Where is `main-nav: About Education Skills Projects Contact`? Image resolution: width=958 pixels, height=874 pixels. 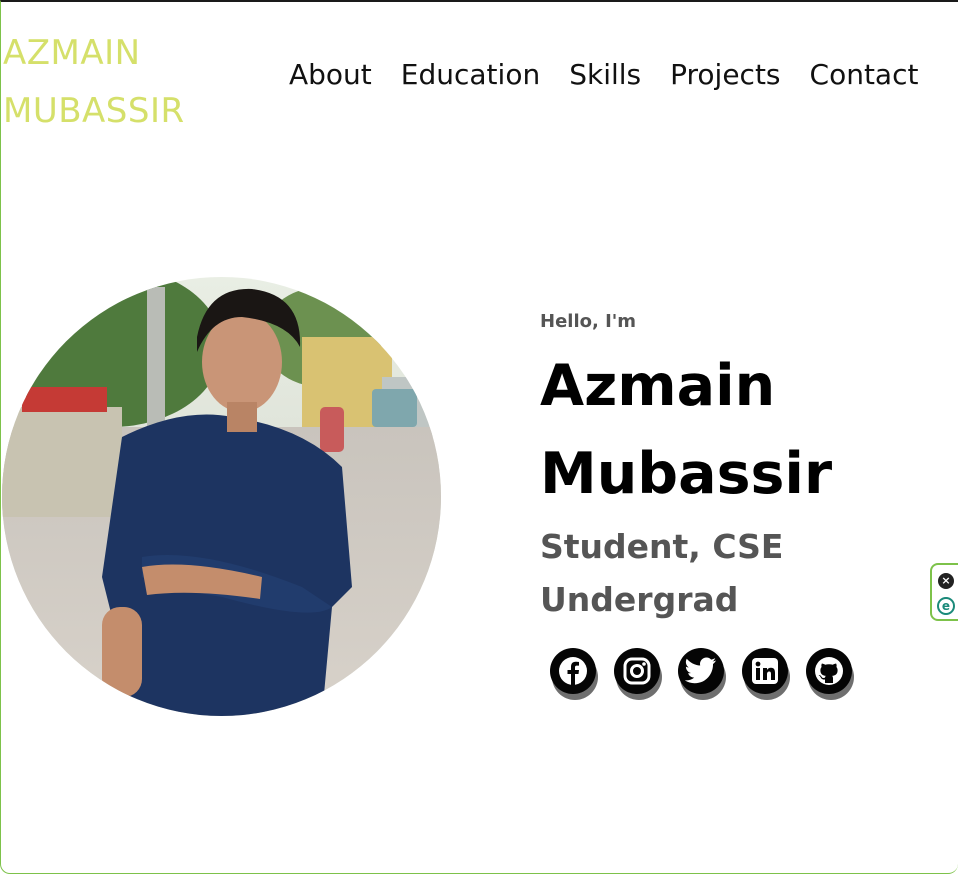
main-nav: About Education Skills Projects Contact is located at coordinates (623, 74).